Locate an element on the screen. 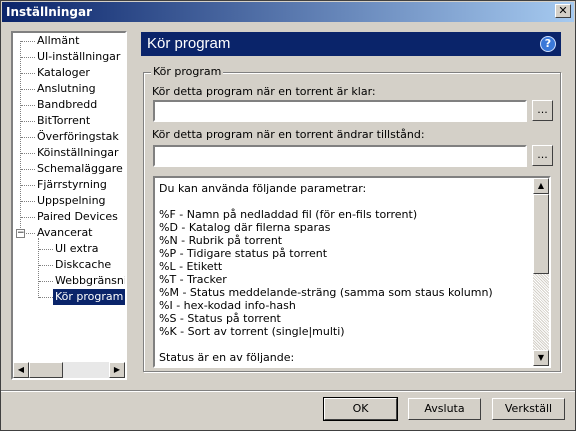 The height and width of the screenshot is (431, 576). on-complete-program-field is located at coordinates (340, 111).